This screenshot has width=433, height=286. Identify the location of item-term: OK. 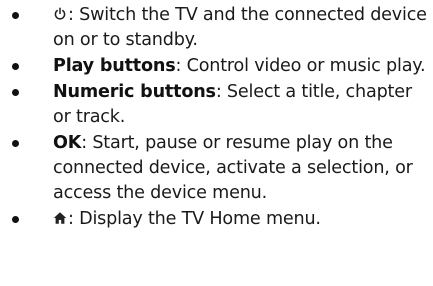
(67, 143).